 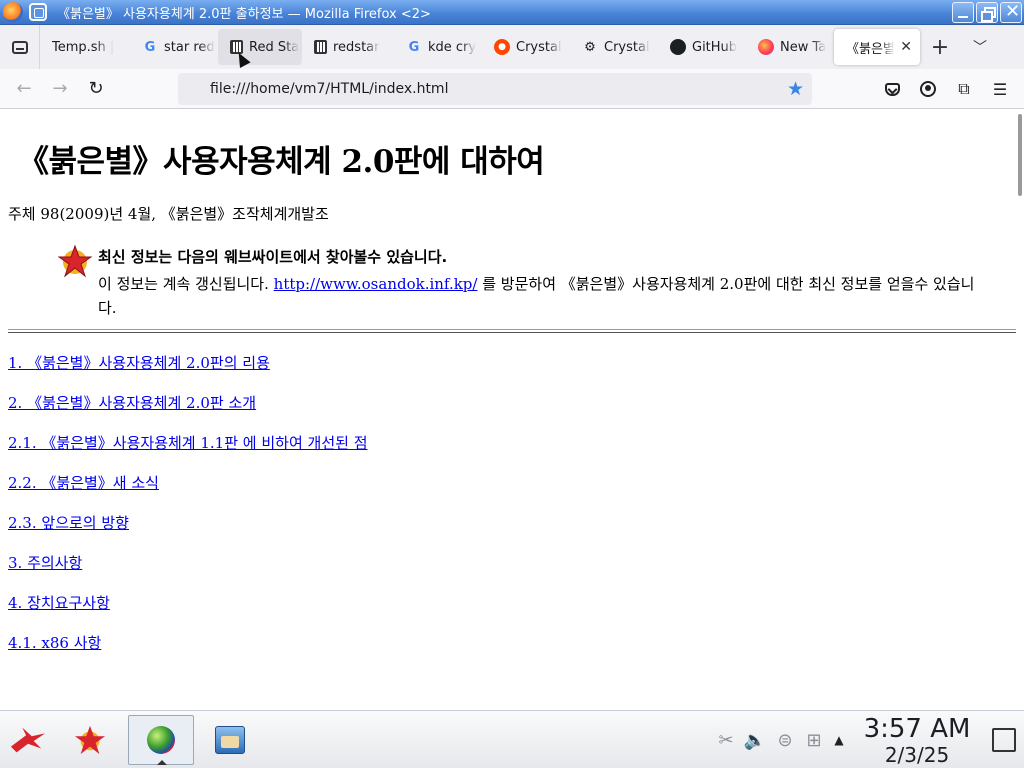 What do you see at coordinates (502, 47) in the screenshot?
I see `reddit-icon: ●` at bounding box center [502, 47].